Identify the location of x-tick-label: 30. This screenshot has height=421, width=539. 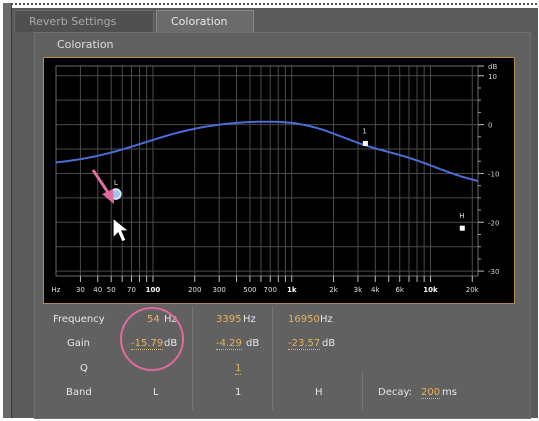
(80, 290).